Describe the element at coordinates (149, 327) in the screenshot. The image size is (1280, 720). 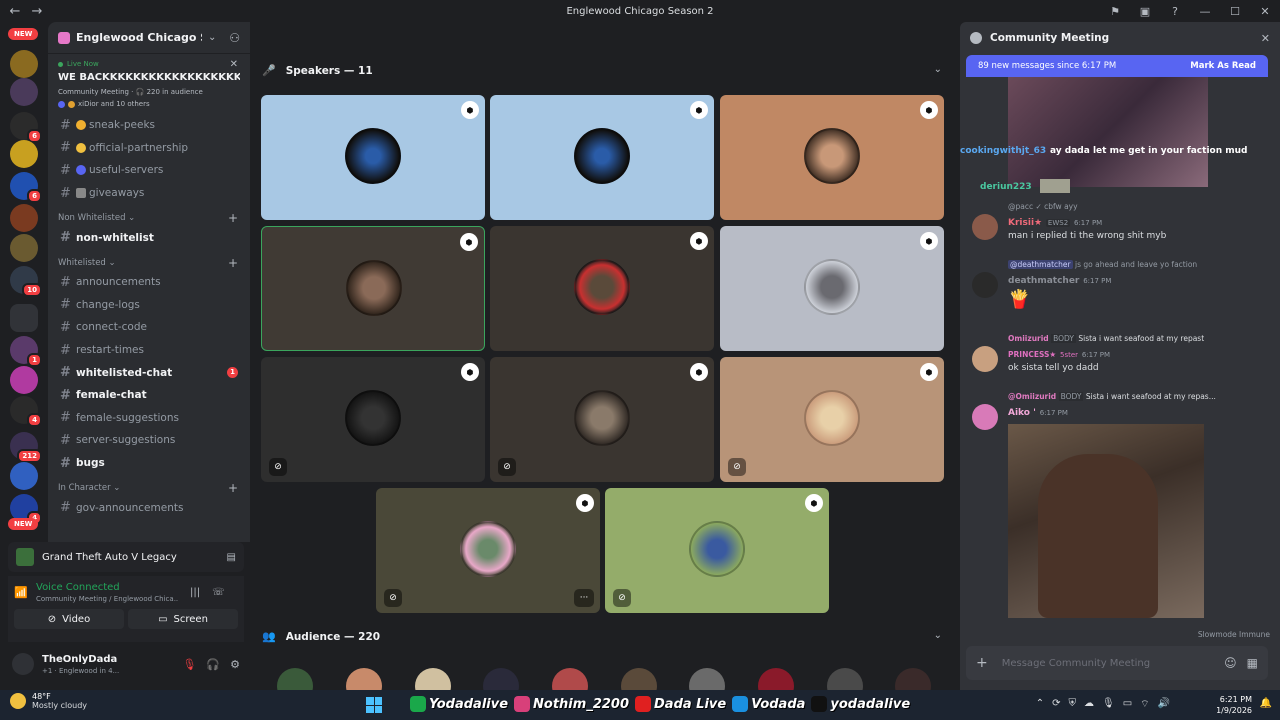
I see `channel-connect-code: # connect-code` at that location.